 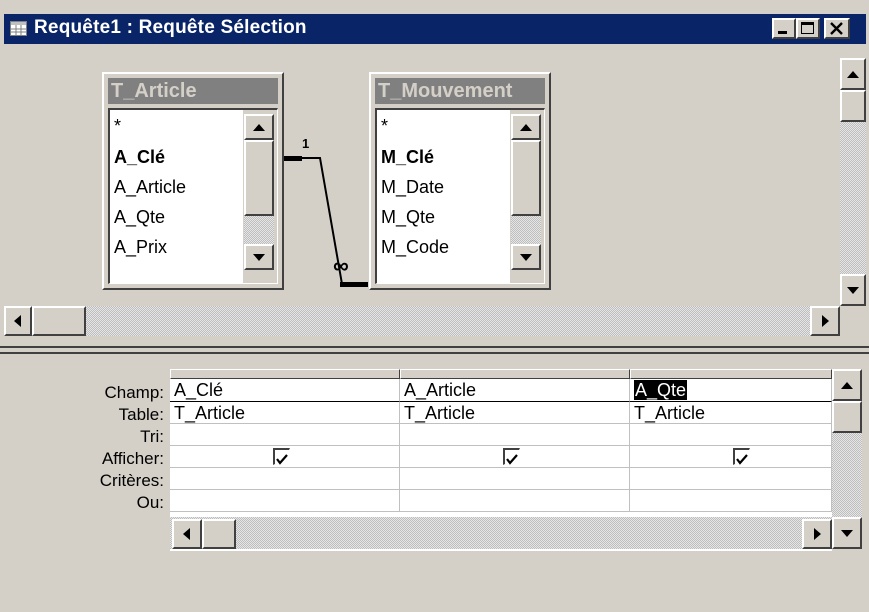 I want to click on grid-cell-champ: A_Clé, so click(x=285, y=390).